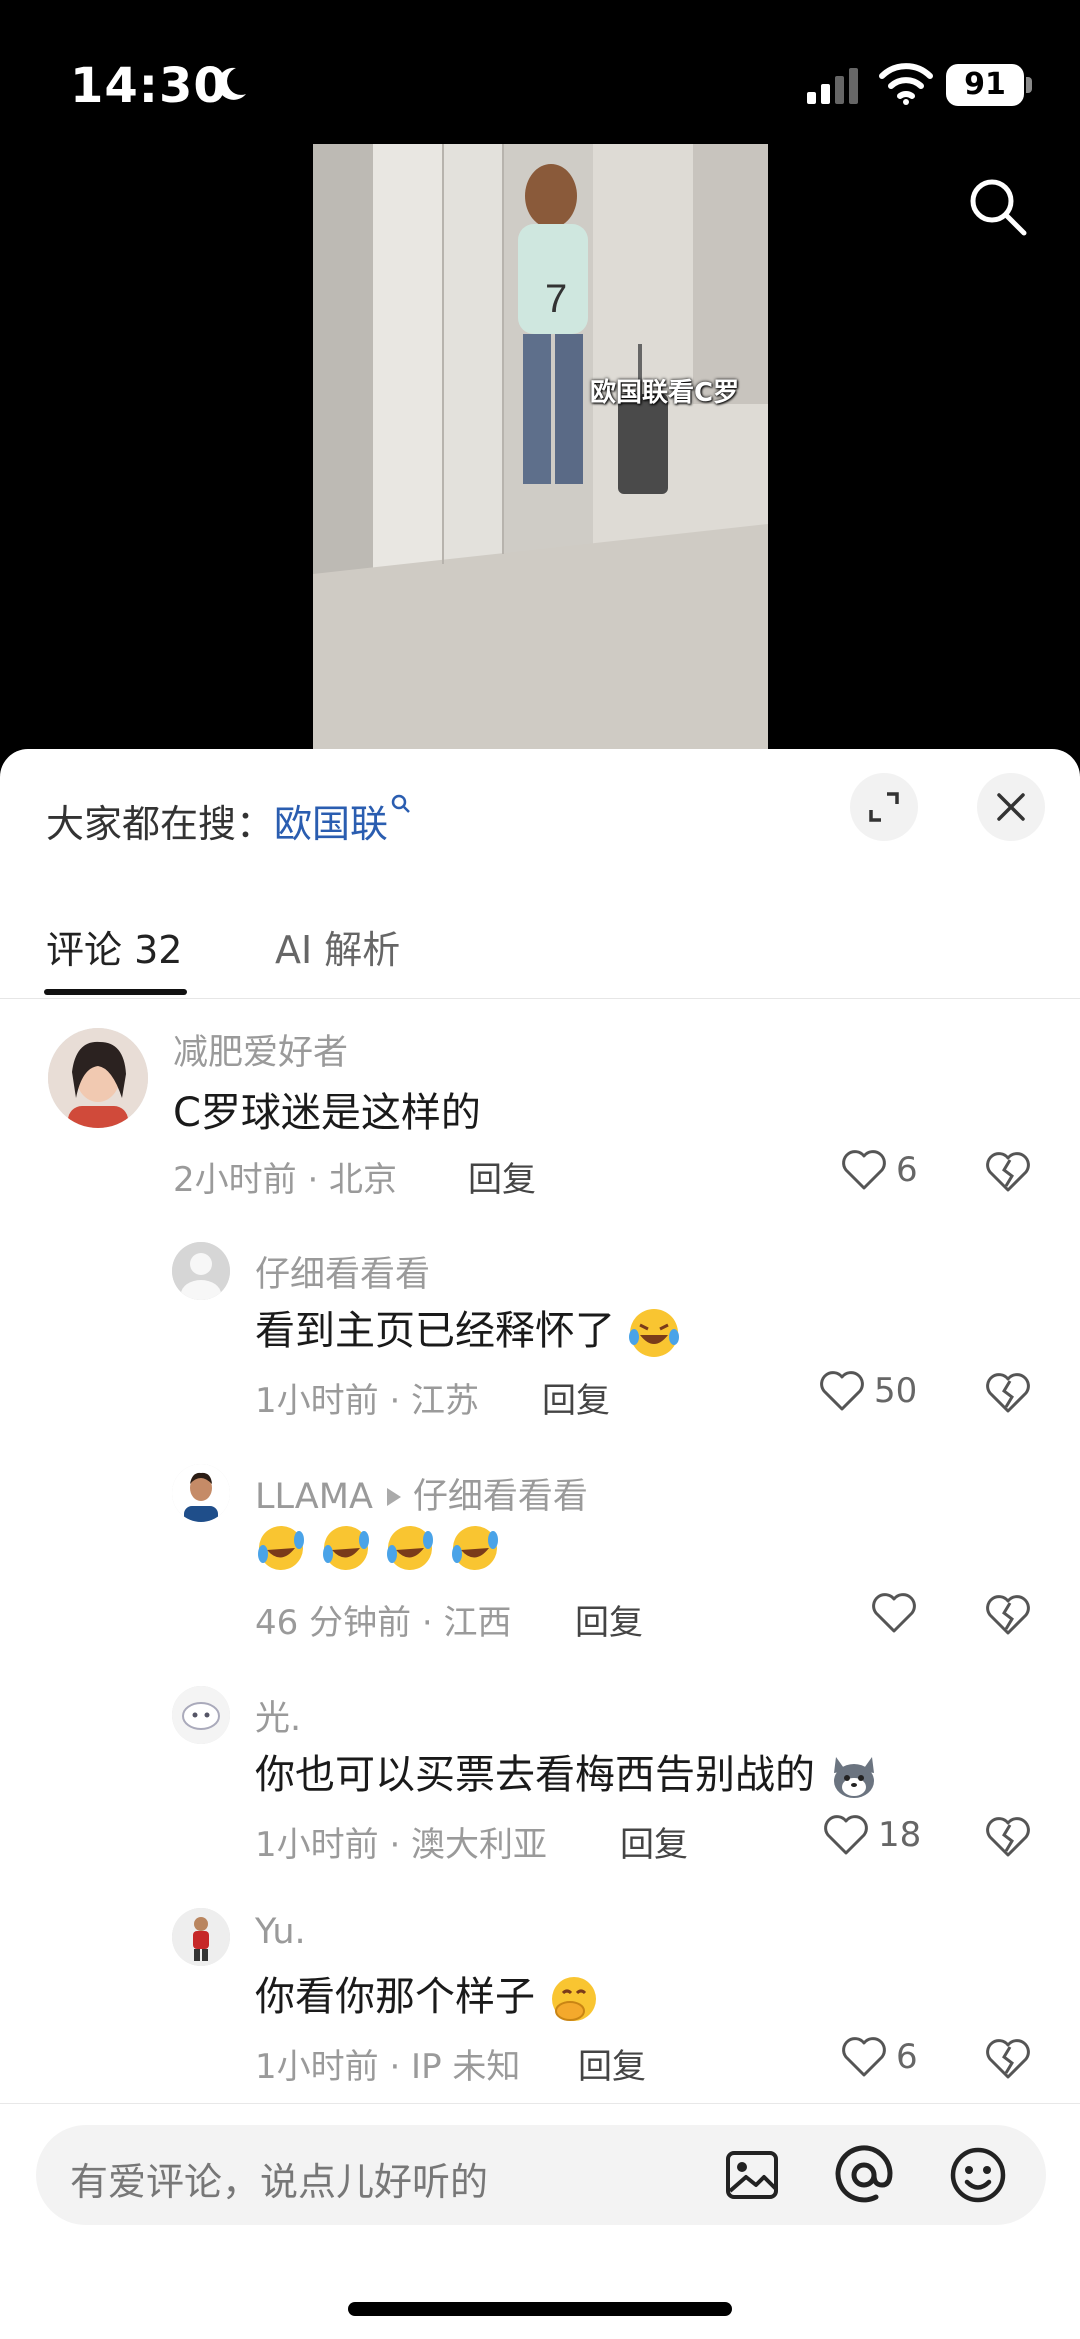 This screenshot has height=2339, width=1080. What do you see at coordinates (1029, 85) in the screenshot?
I see `battery-tip` at bounding box center [1029, 85].